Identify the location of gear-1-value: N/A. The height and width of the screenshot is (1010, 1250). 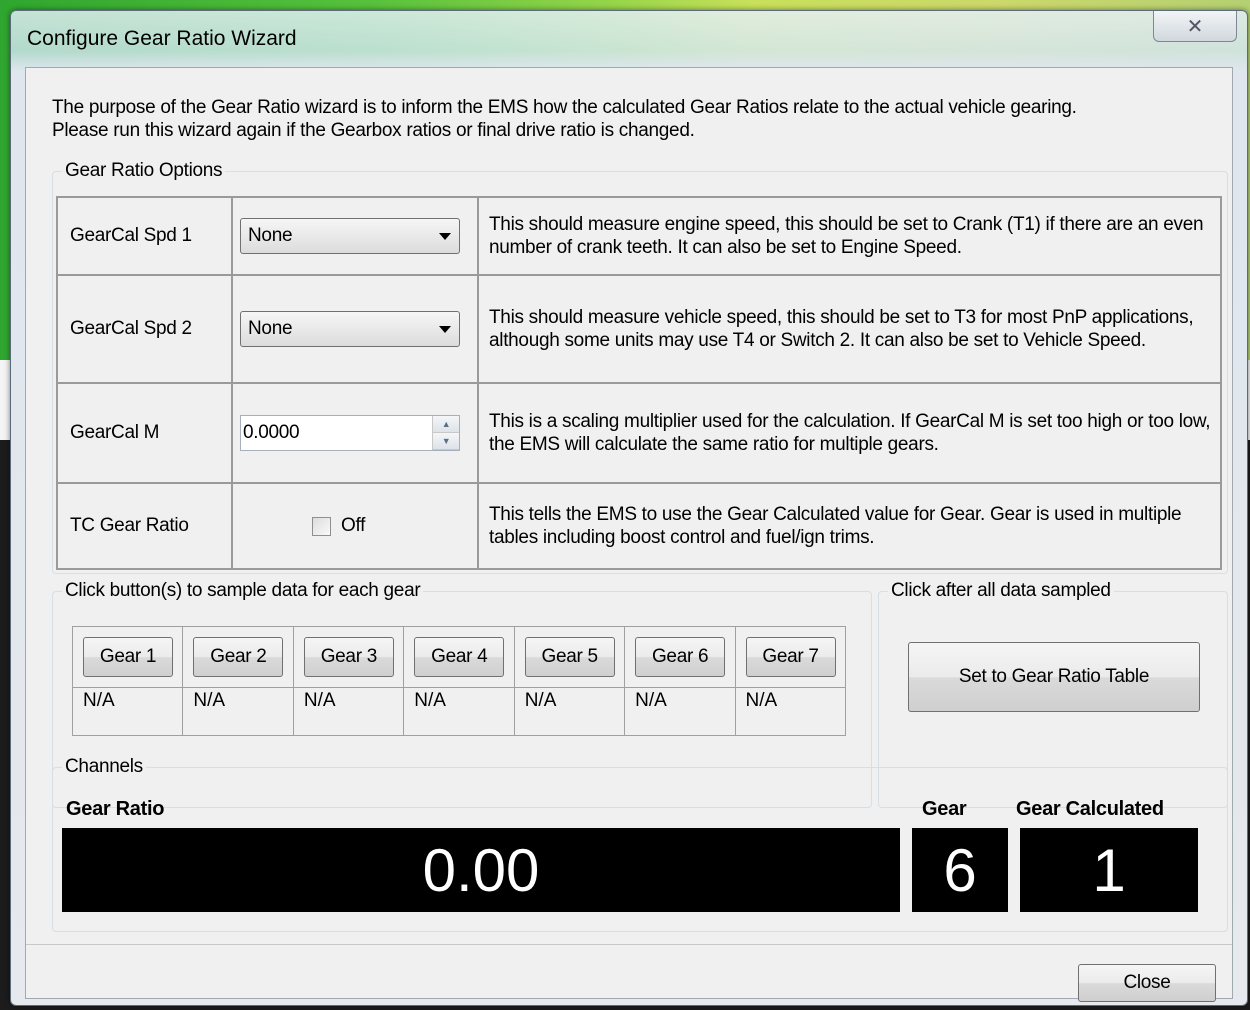
(127, 711).